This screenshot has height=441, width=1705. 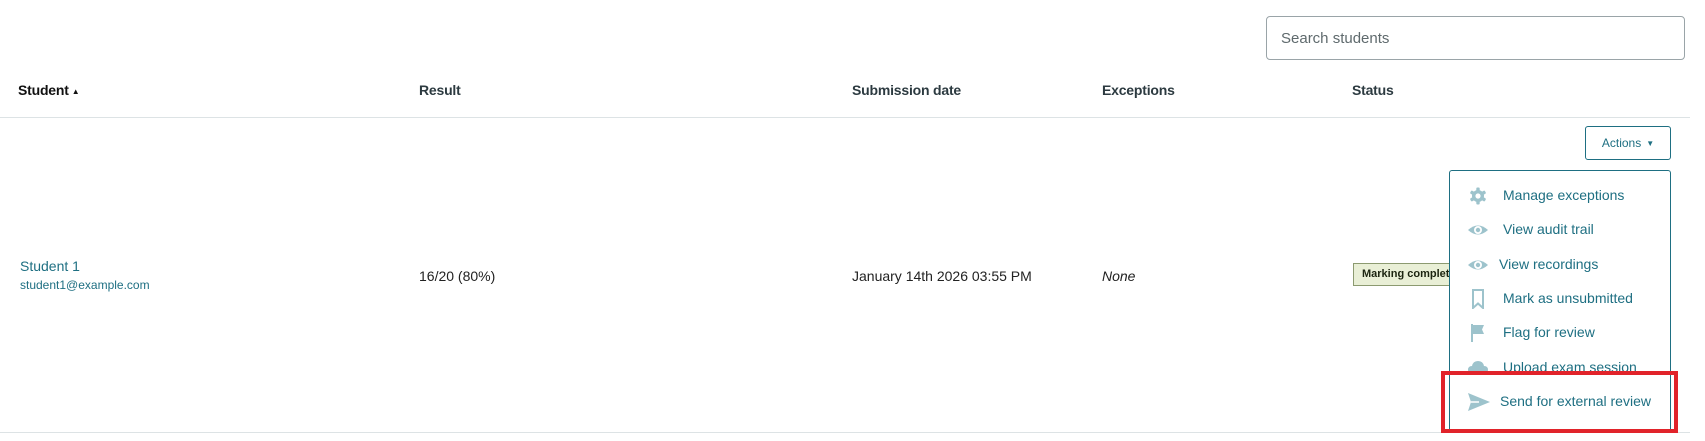 What do you see at coordinates (1478, 196) in the screenshot?
I see `gear-icon` at bounding box center [1478, 196].